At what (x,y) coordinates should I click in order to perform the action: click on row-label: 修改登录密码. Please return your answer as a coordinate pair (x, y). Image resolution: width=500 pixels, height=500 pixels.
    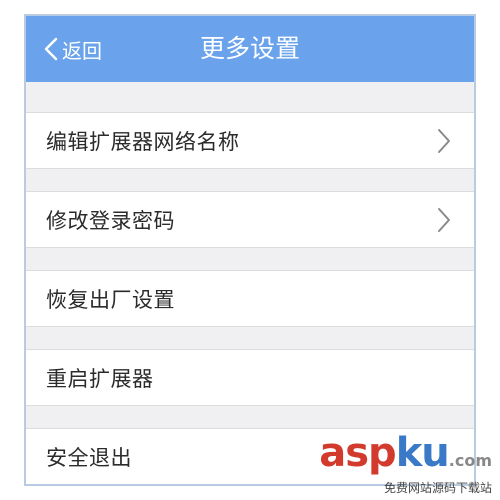
    Looking at the image, I should click on (110, 220).